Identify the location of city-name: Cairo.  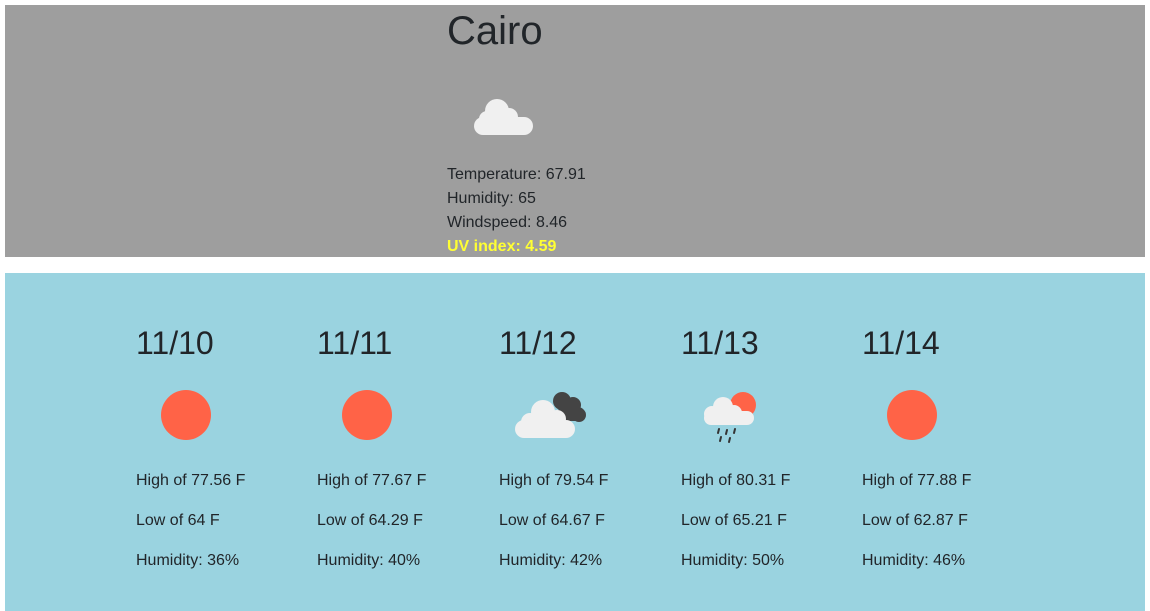
(495, 31).